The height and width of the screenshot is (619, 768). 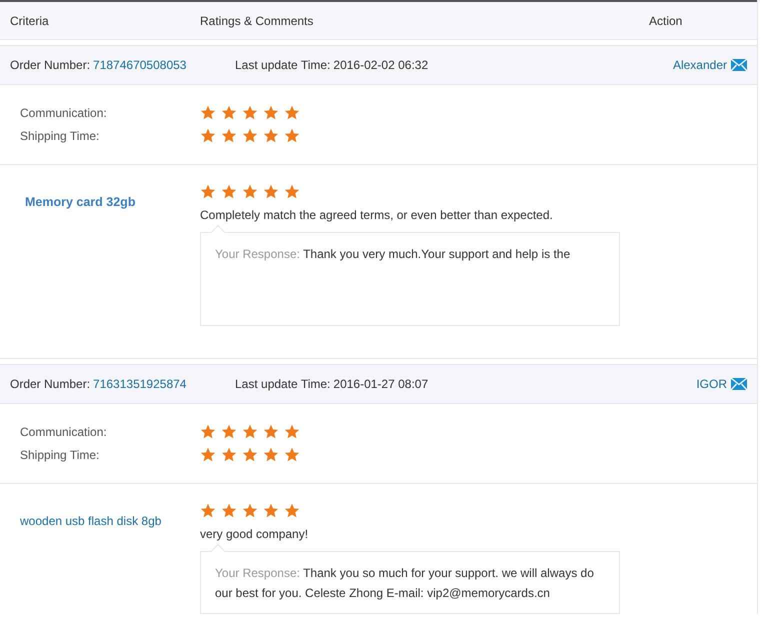 What do you see at coordinates (257, 21) in the screenshot?
I see `column-header: Ratings & Comments` at bounding box center [257, 21].